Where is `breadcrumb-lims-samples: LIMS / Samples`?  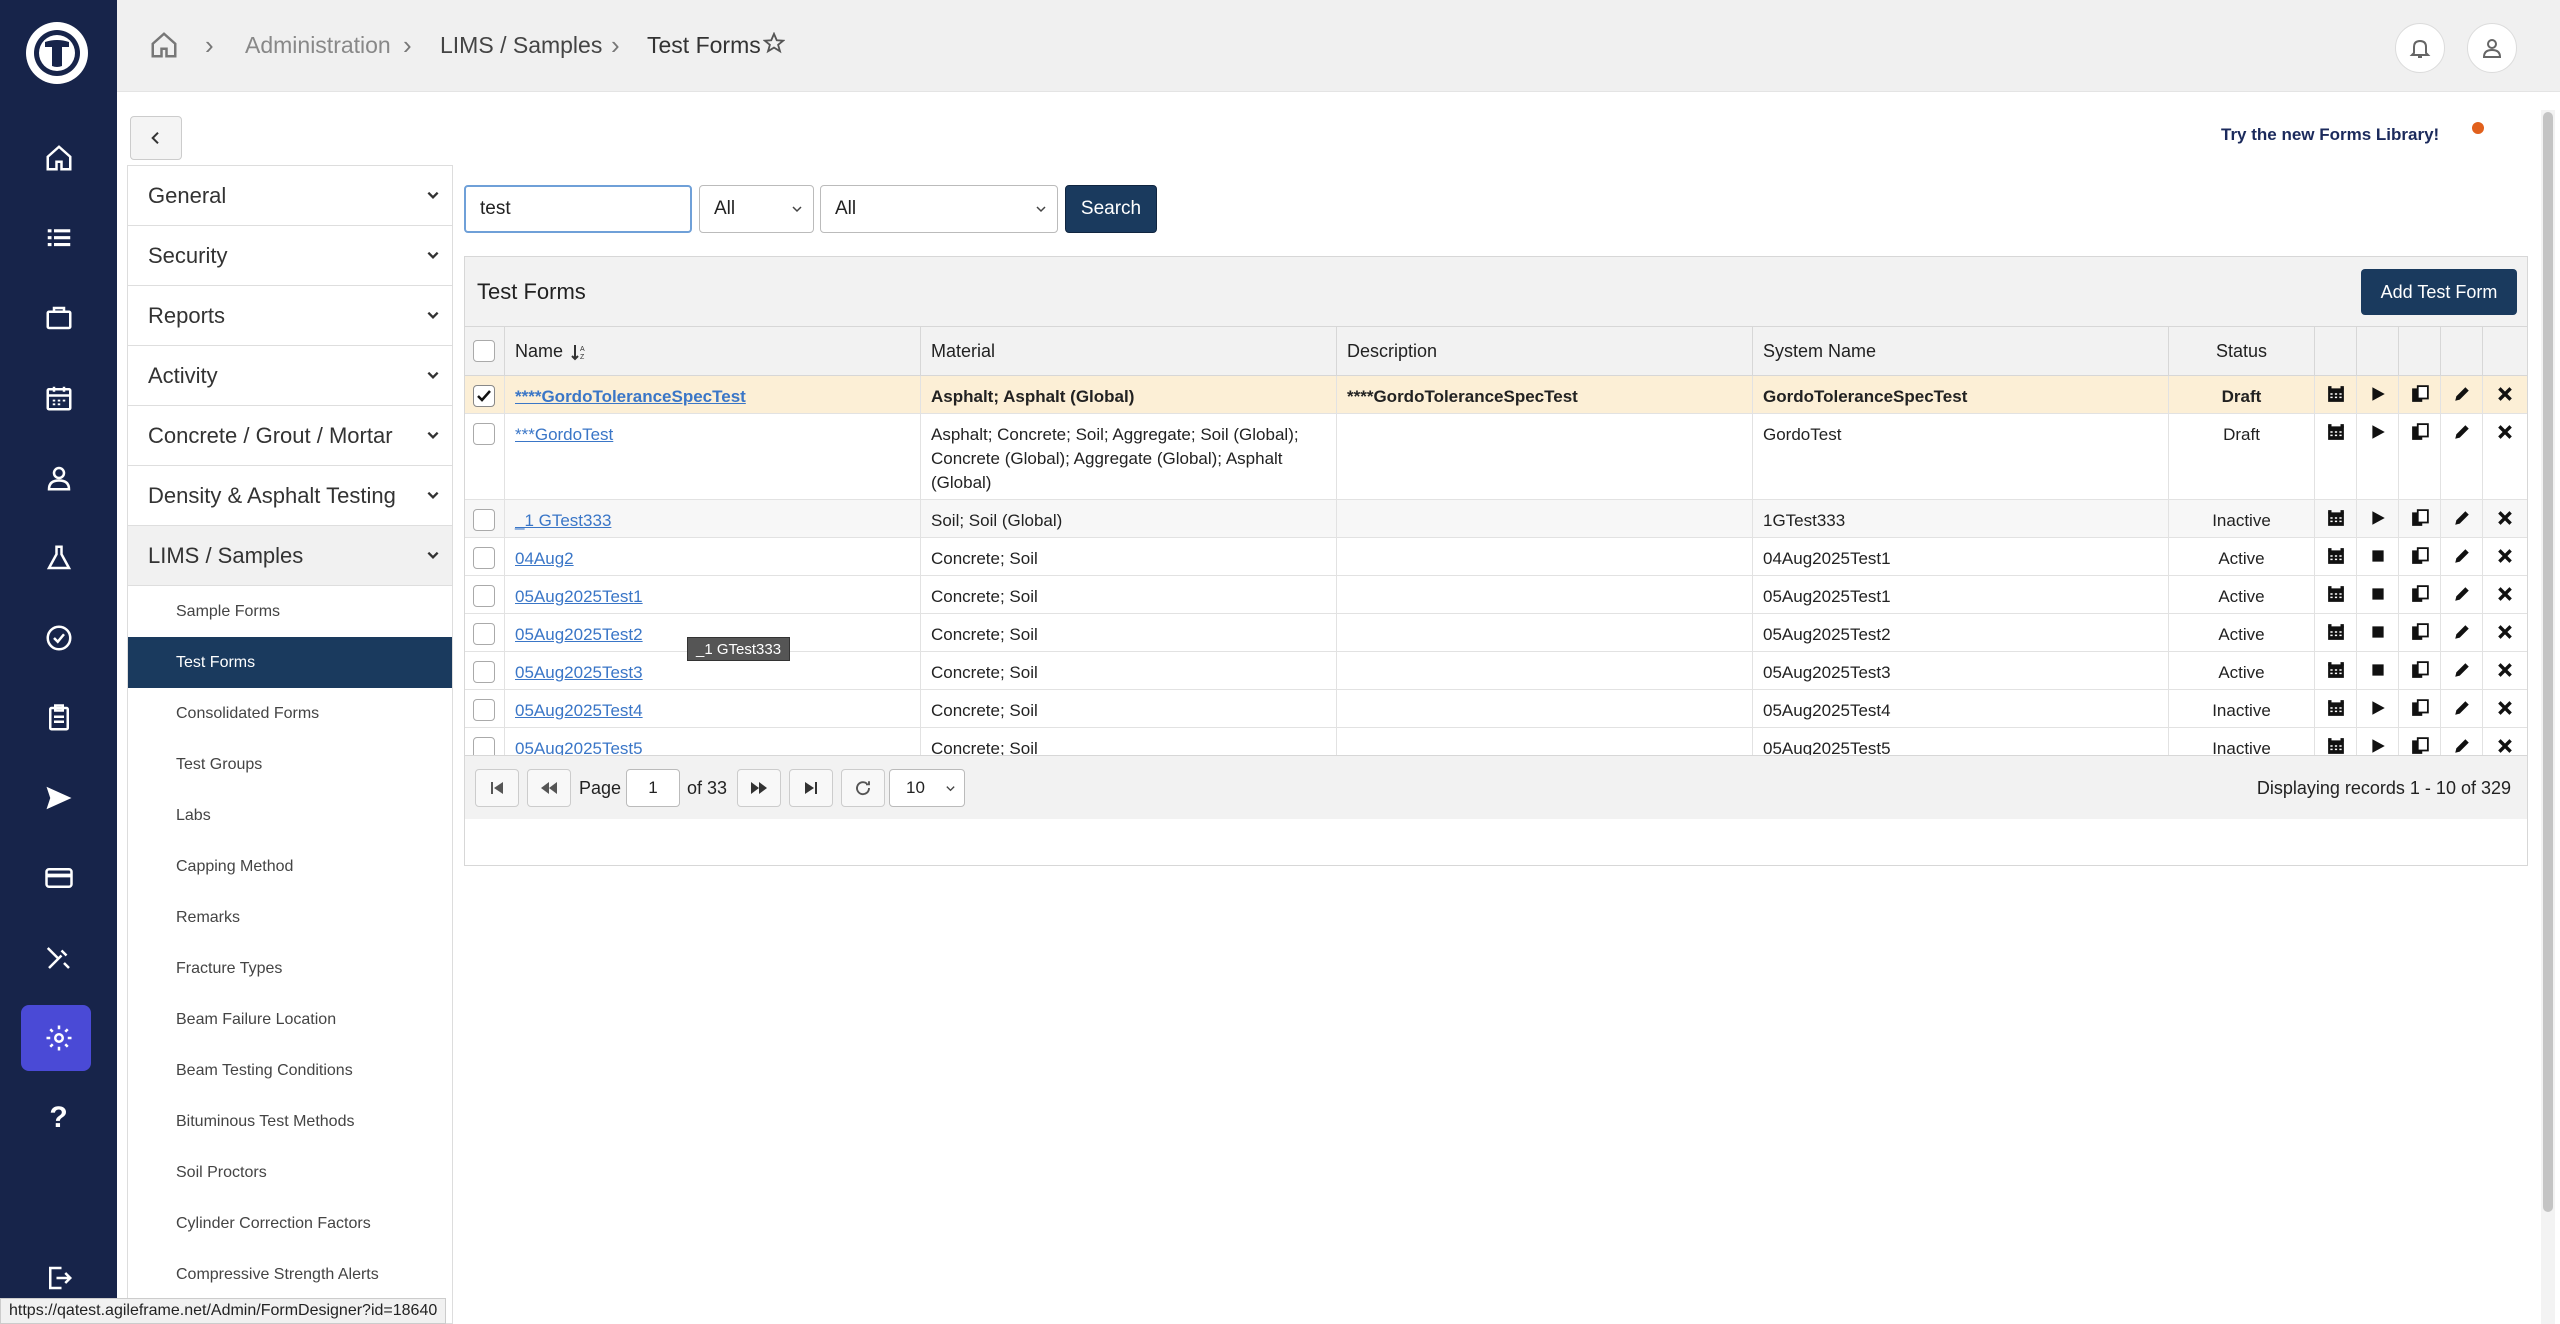 breadcrumb-lims-samples: LIMS / Samples is located at coordinates (521, 45).